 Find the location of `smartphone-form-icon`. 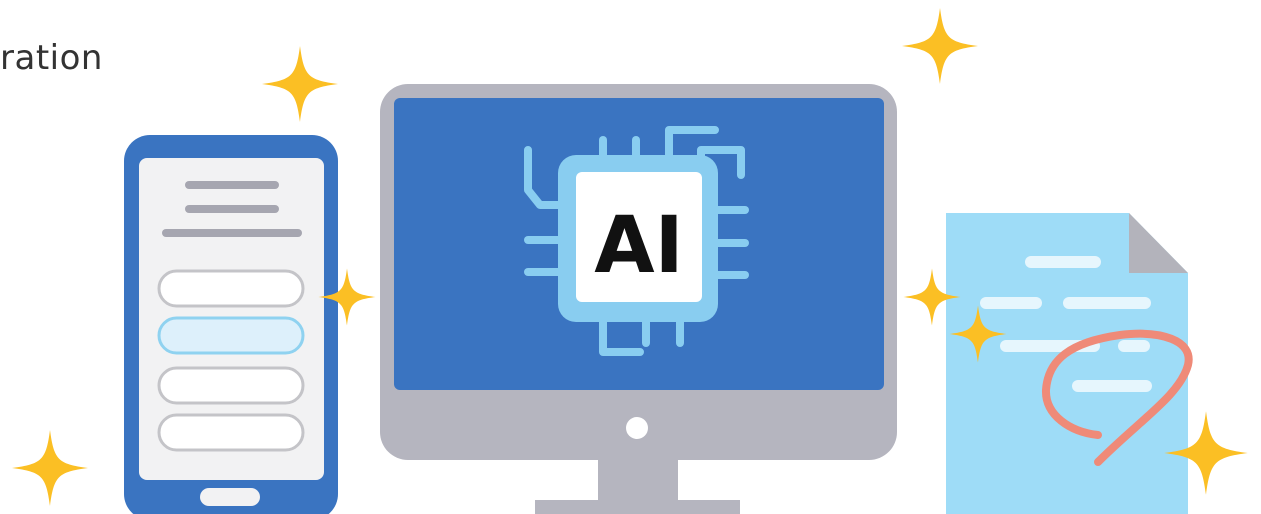

smartphone-form-icon is located at coordinates (231, 324).